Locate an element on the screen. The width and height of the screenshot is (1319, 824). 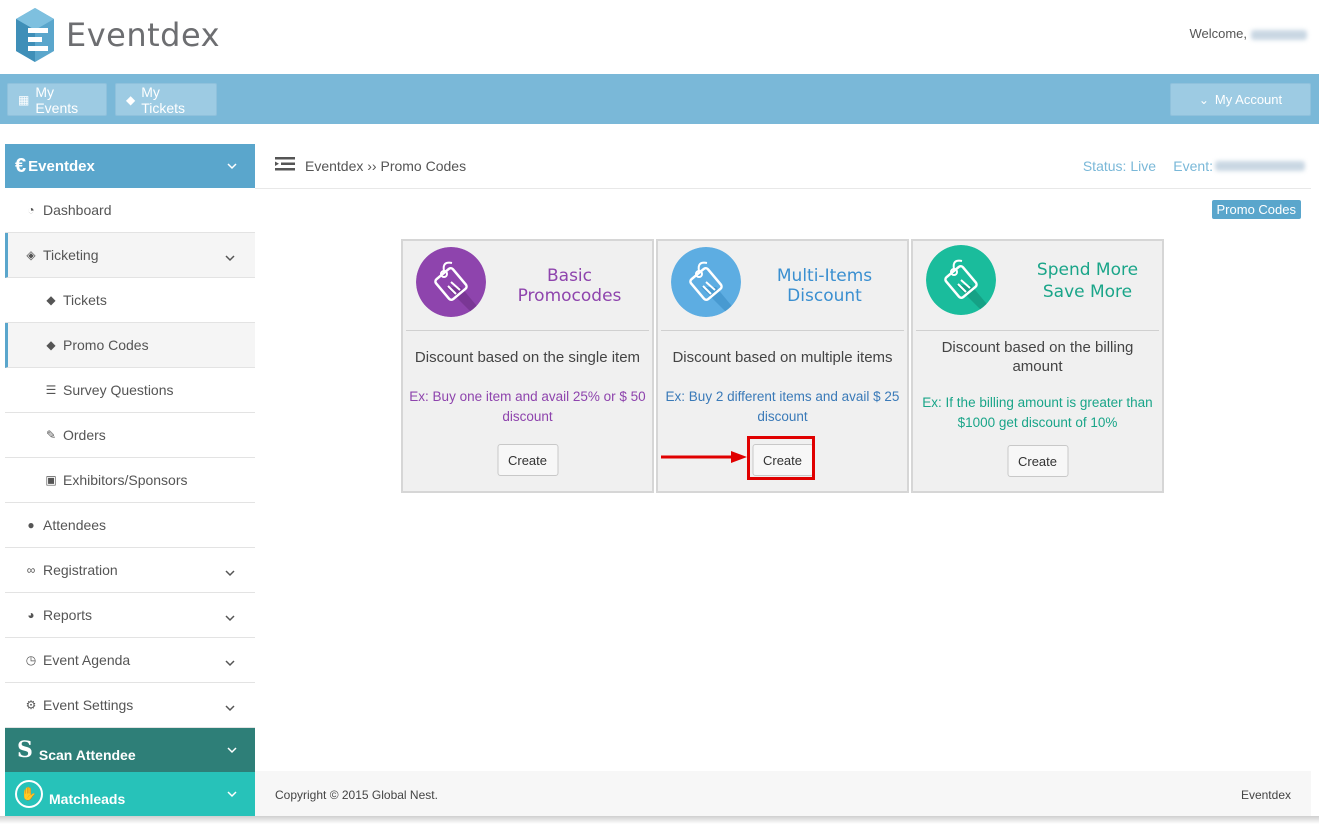
breadcrumb: Eventdex ›› Promo Codes is located at coordinates (386, 166).